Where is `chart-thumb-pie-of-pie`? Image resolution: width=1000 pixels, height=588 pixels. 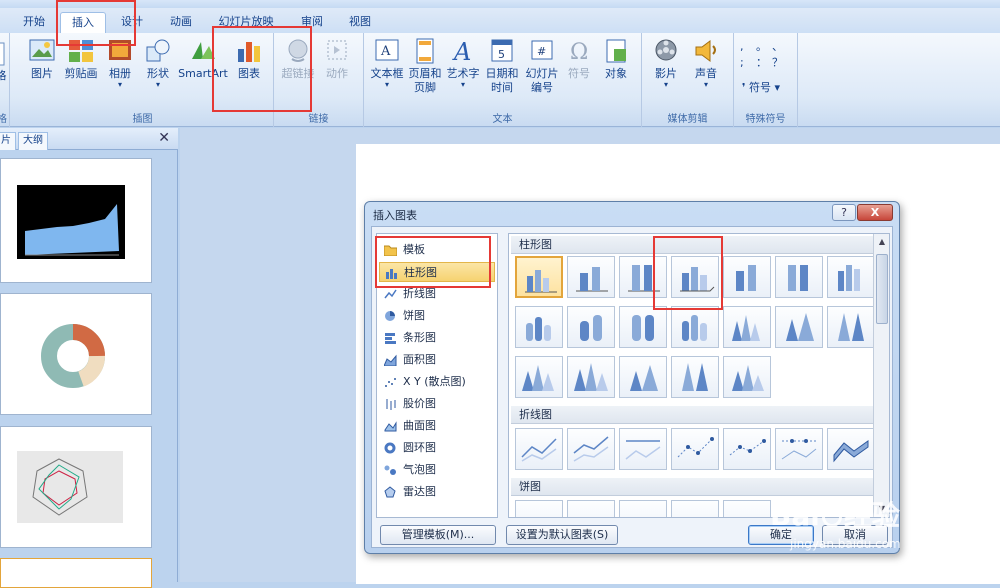
chart-thumb-pie-of-pie is located at coordinates (643, 508).